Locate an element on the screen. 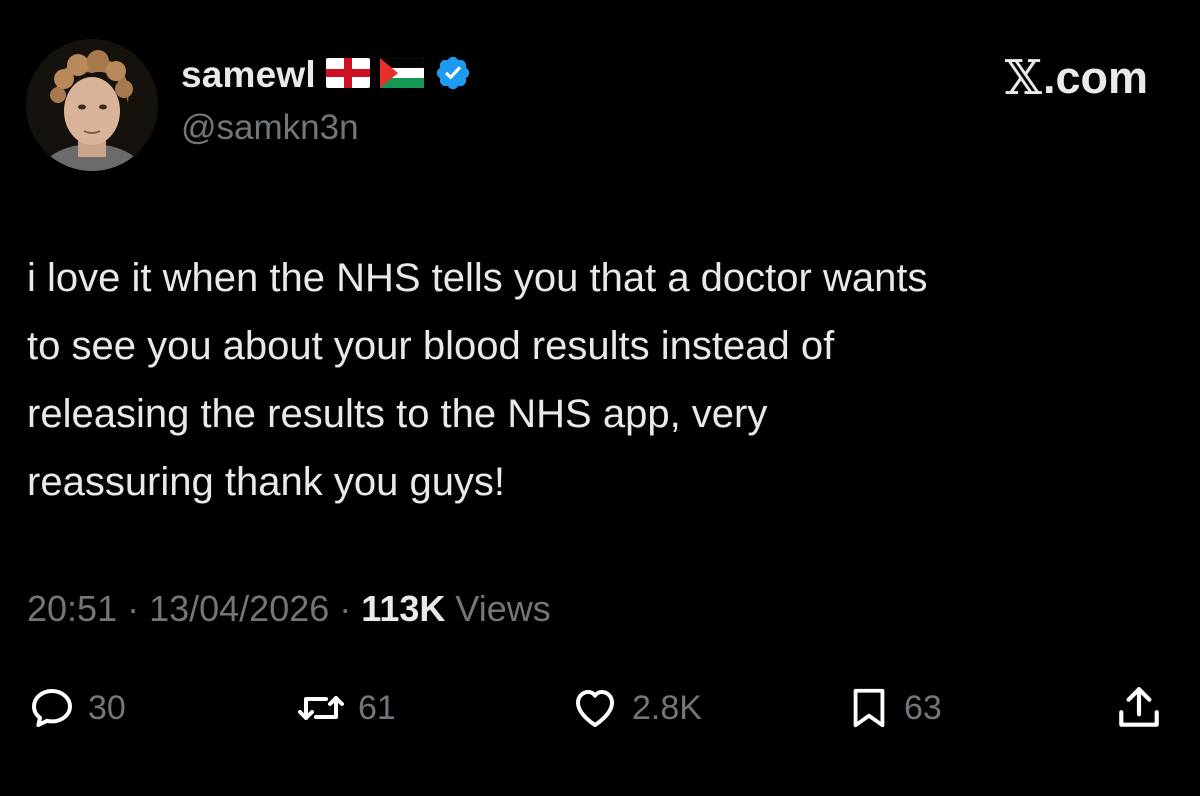 This screenshot has height=796, width=1200. bookmark-count: 63 is located at coordinates (923, 707).